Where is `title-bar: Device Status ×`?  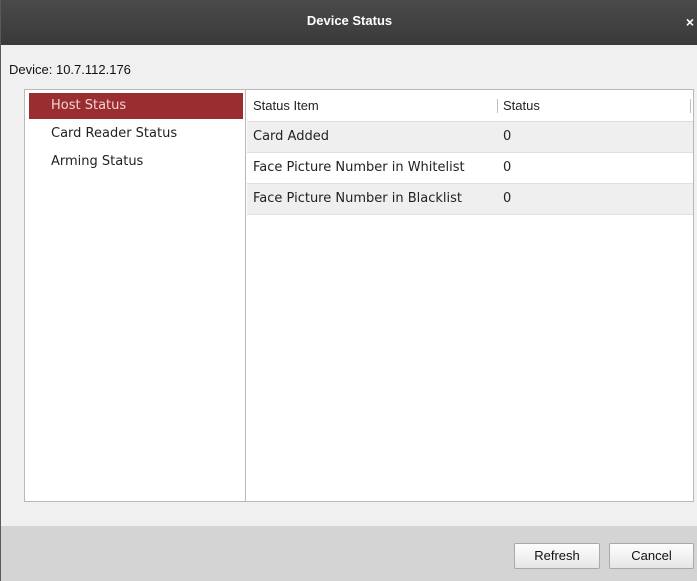 title-bar: Device Status × is located at coordinates (349, 22).